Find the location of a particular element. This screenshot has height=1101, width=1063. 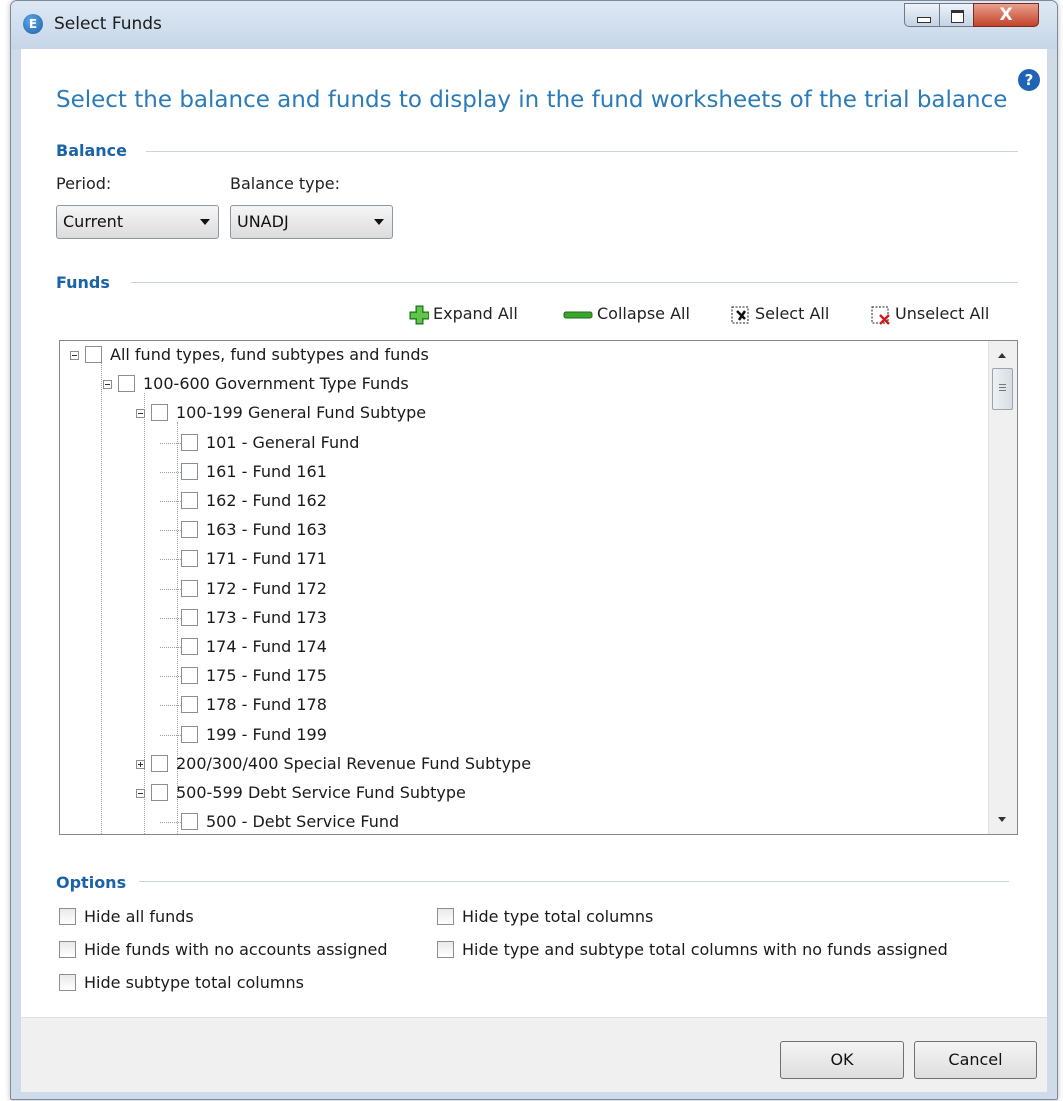

tree-node-label: 500 - Debt Service Fund is located at coordinates (303, 822).